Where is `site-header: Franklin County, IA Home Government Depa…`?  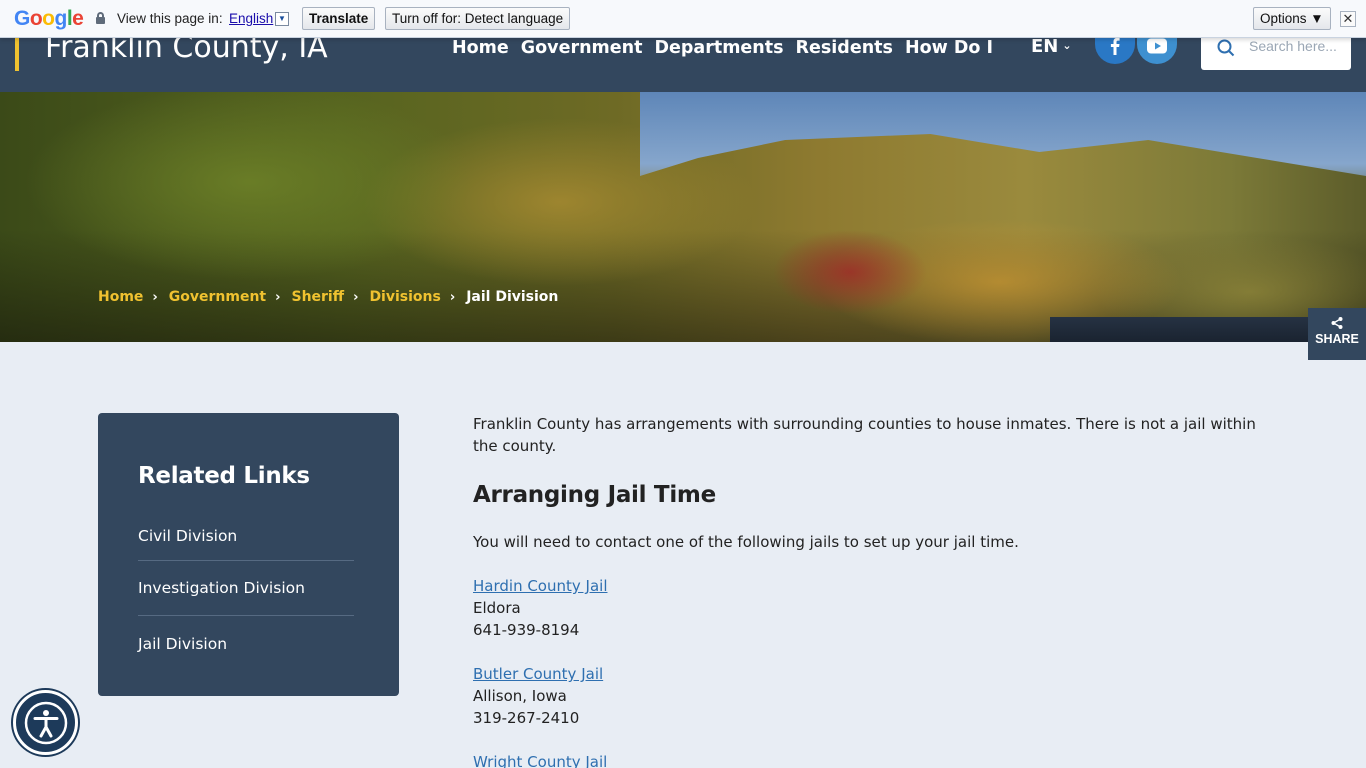
site-header: Franklin County, IA Home Government Depa… is located at coordinates (683, 60).